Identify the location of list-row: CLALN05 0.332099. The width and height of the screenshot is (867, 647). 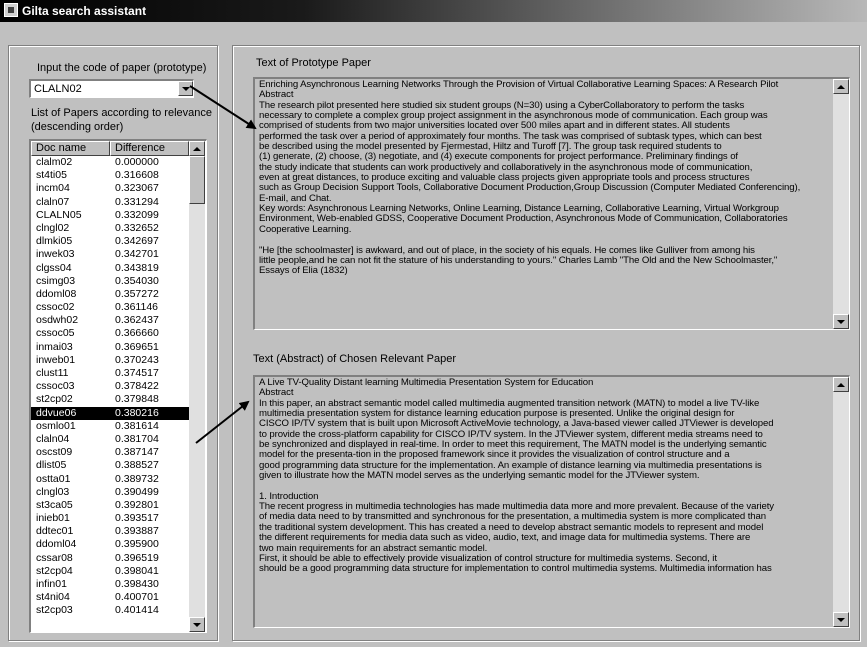
(110, 215).